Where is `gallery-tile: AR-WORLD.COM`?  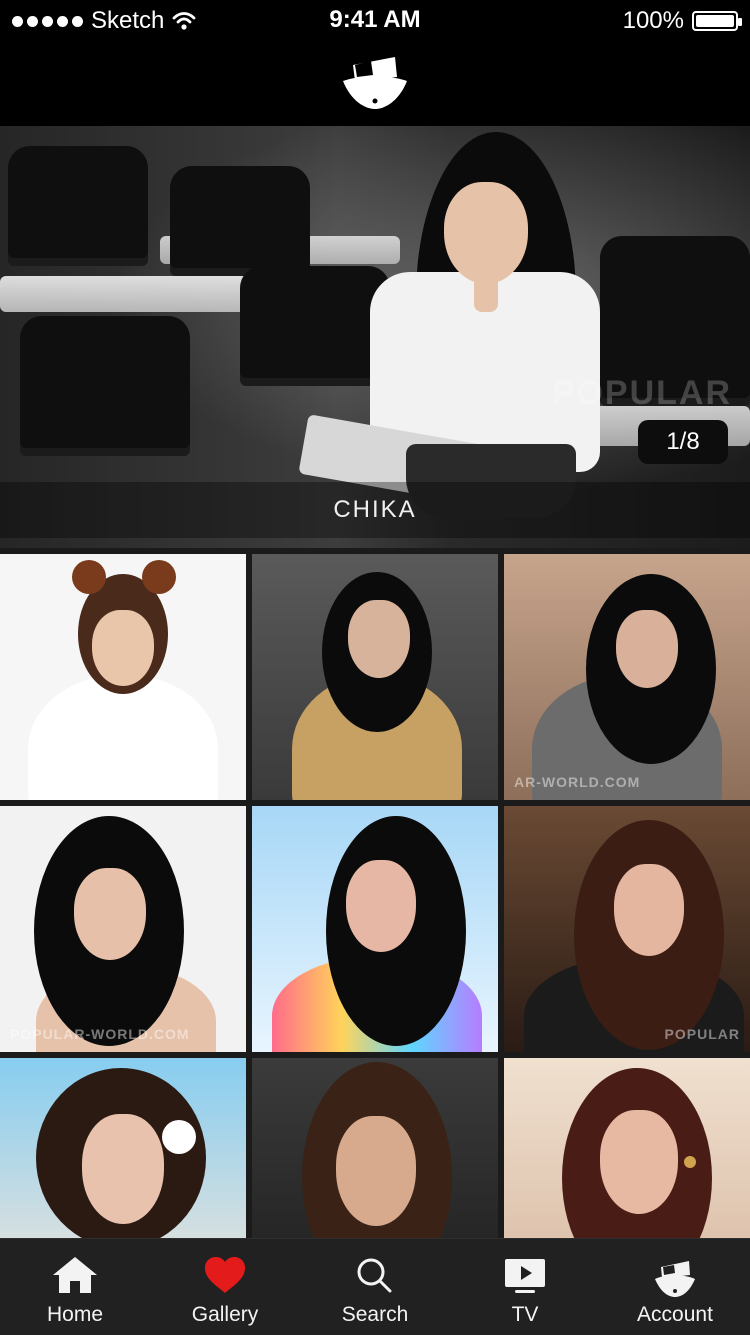
gallery-tile: AR-WORLD.COM is located at coordinates (627, 677).